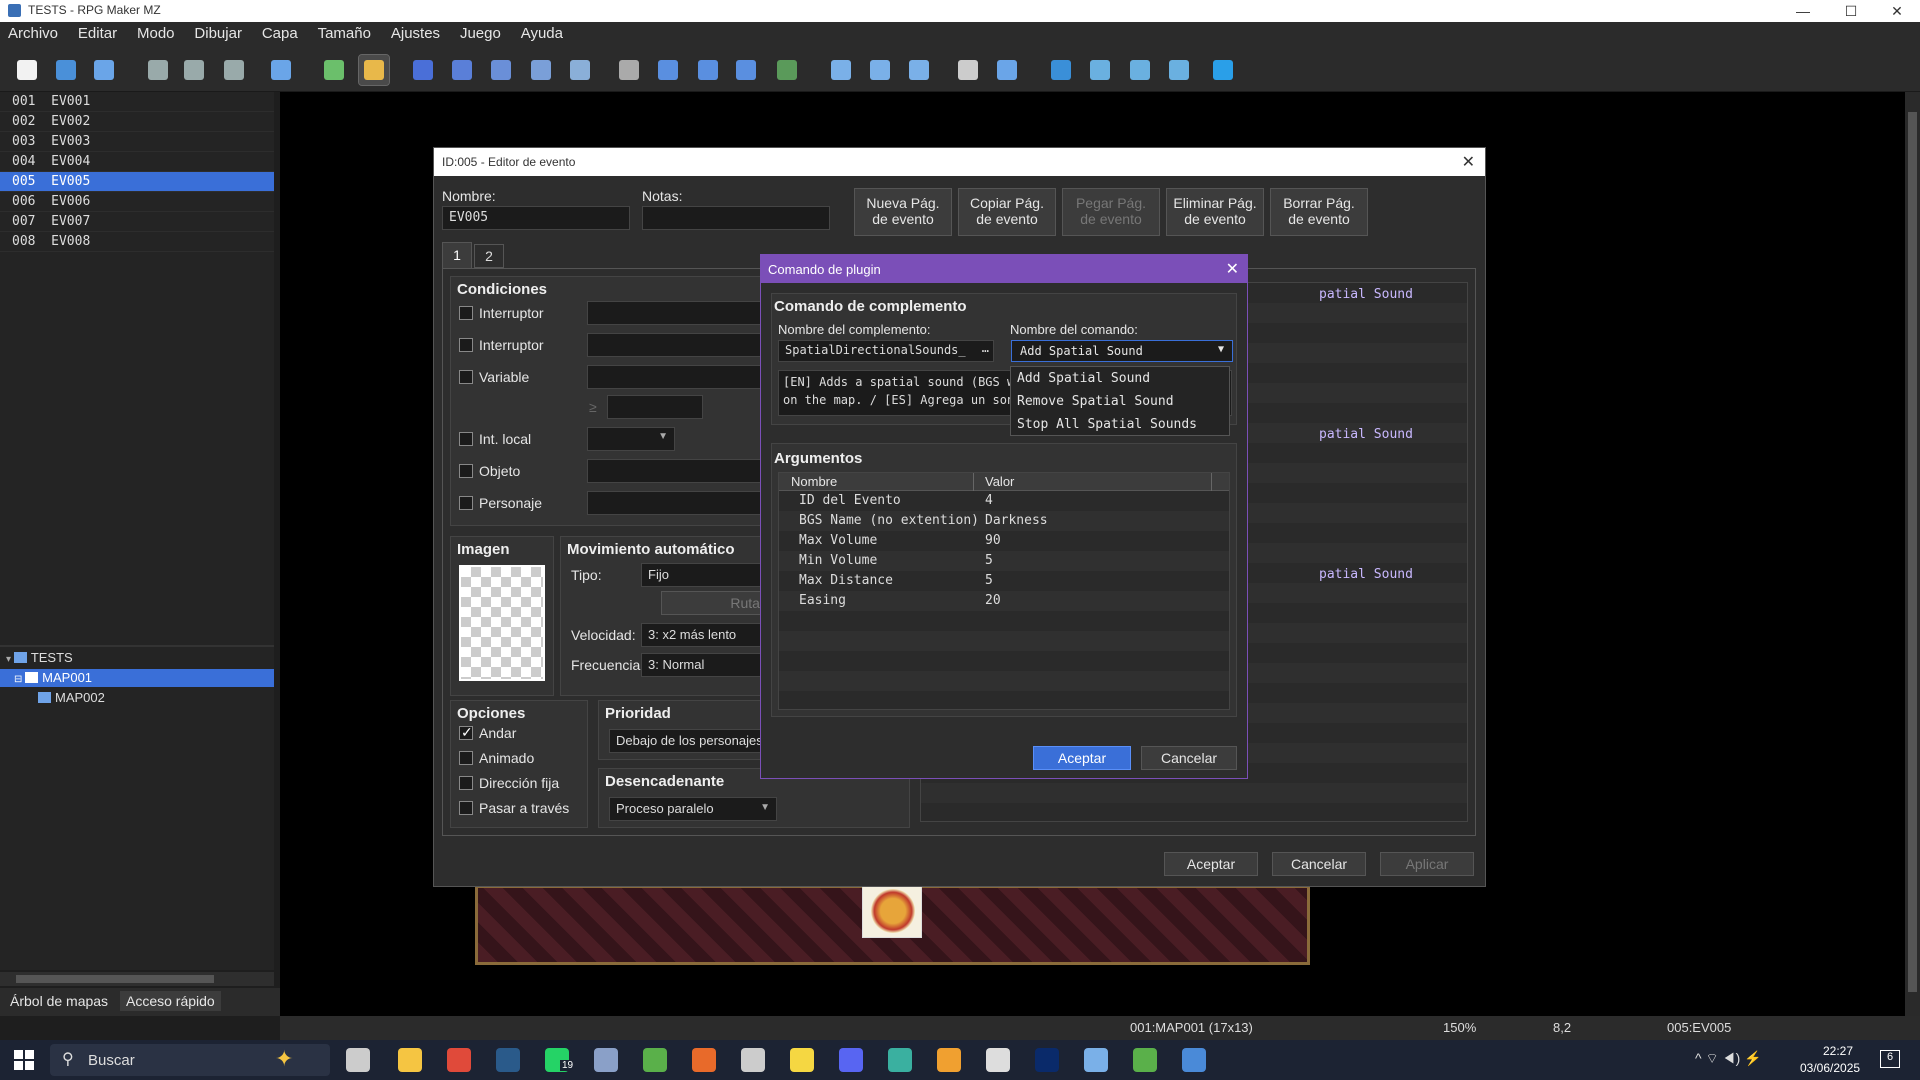 The width and height of the screenshot is (1920, 1080). What do you see at coordinates (1004, 561) in the screenshot?
I see `table-row: Min Volume 5` at bounding box center [1004, 561].